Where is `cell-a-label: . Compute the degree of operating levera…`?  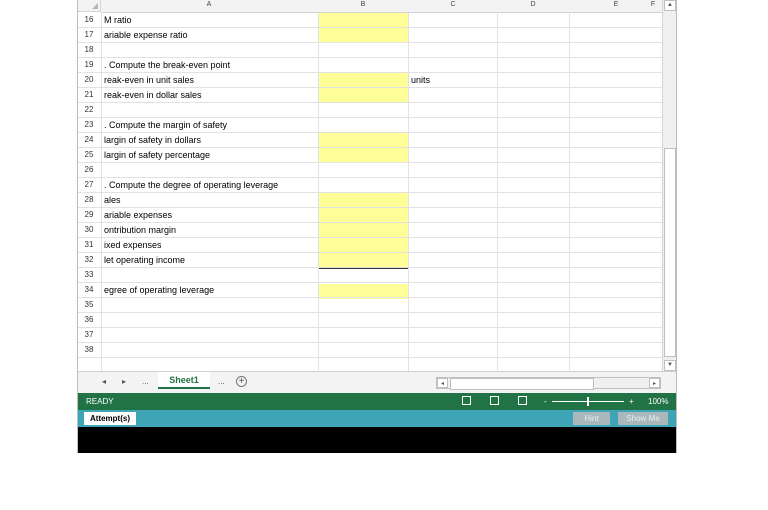
cell-a-label: . Compute the degree of operating levera… is located at coordinates (191, 185).